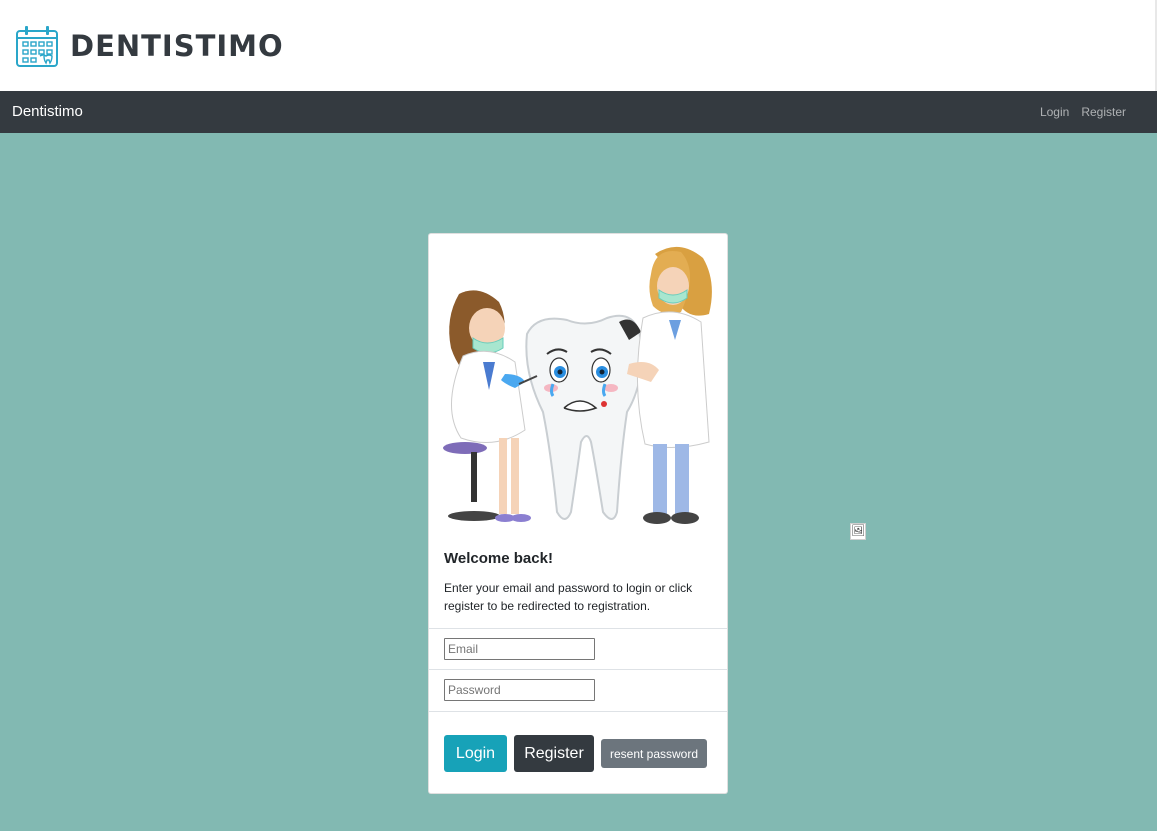 The image size is (1157, 831). I want to click on email-row, so click(578, 649).